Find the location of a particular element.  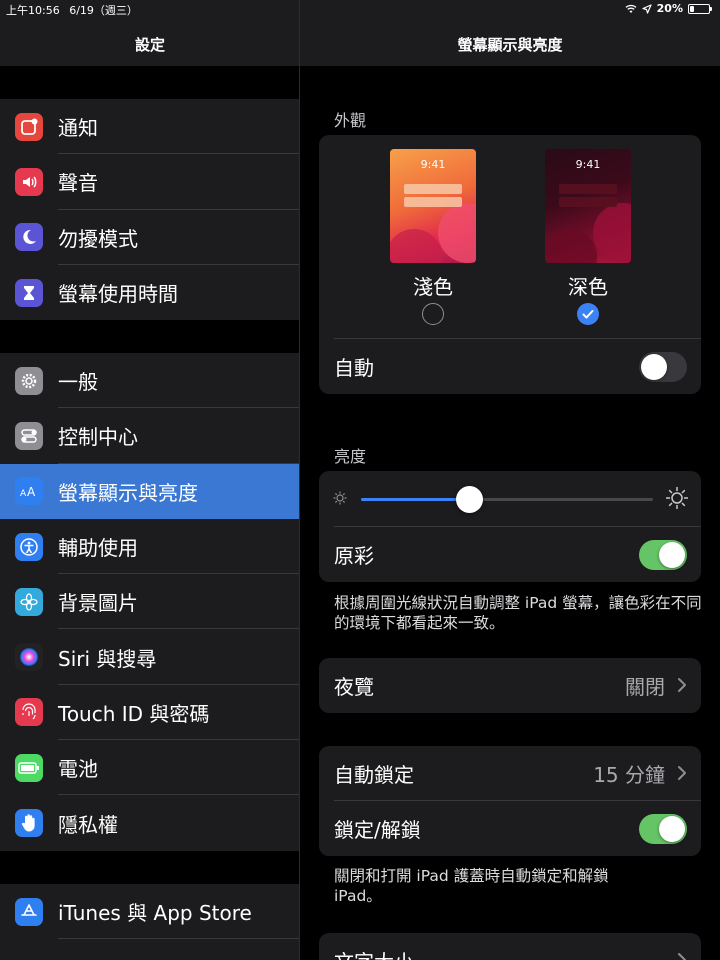

text-size-label: 文字大小 is located at coordinates (374, 953).